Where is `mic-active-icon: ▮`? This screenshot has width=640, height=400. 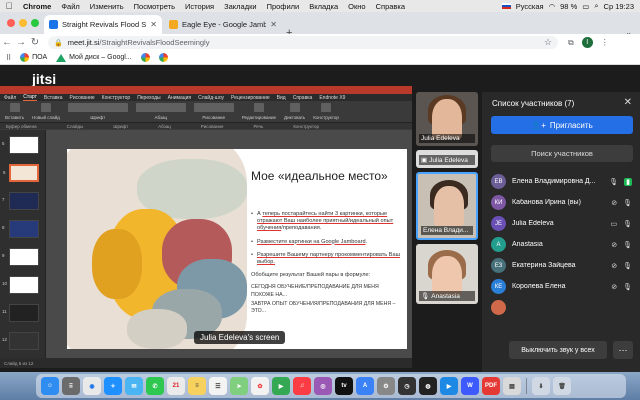
mic-active-icon: ▮ is located at coordinates (628, 181).